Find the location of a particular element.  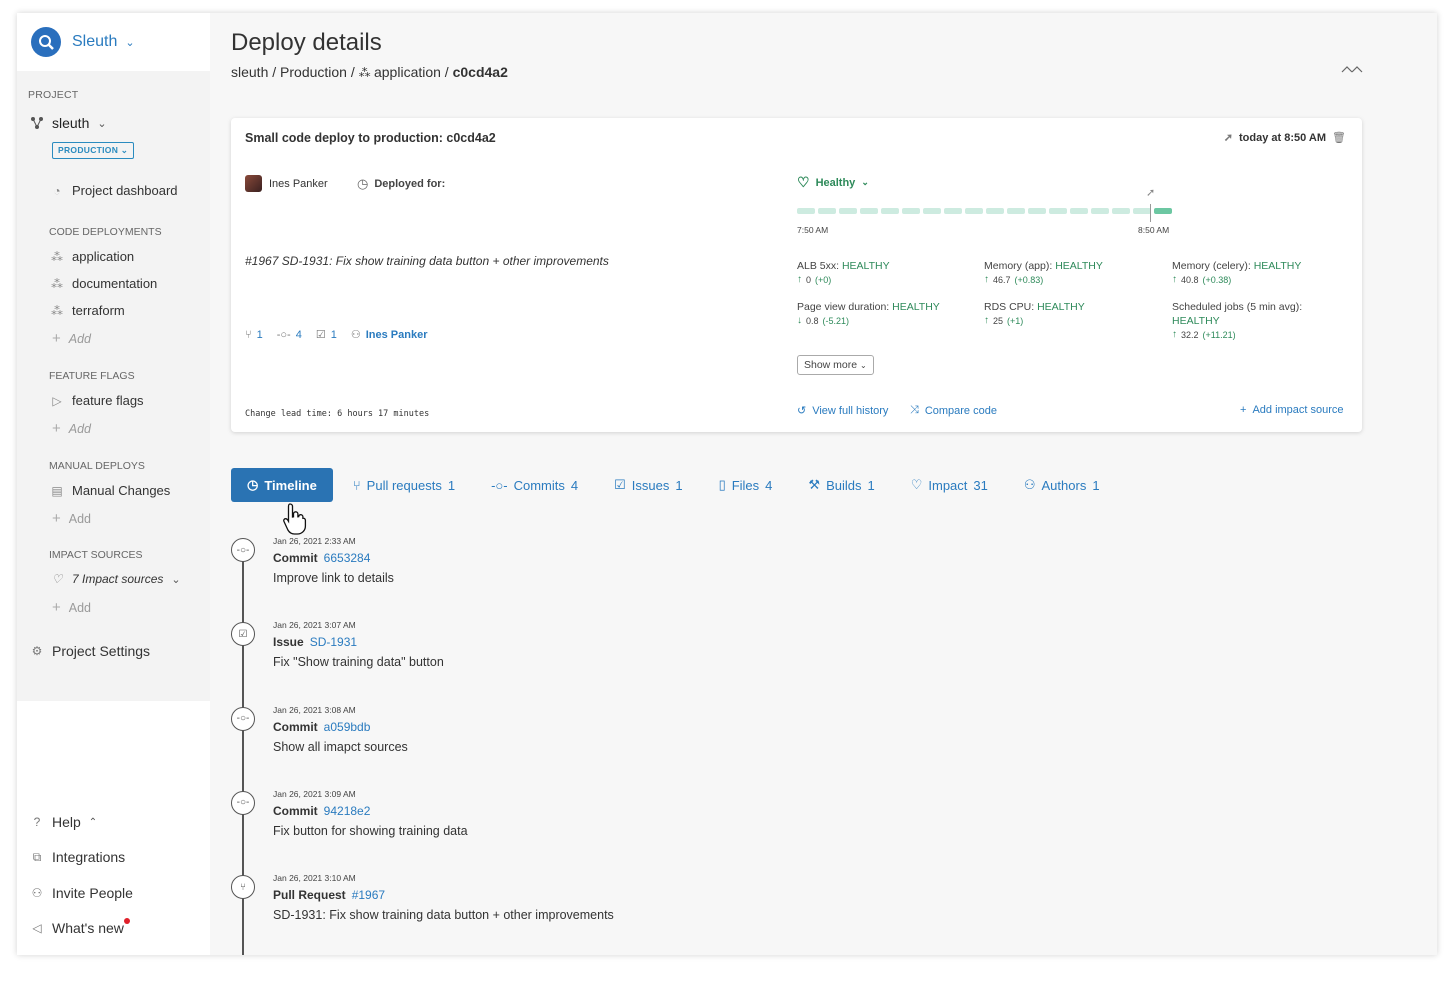

brand-name: Sleuth is located at coordinates (95, 41).